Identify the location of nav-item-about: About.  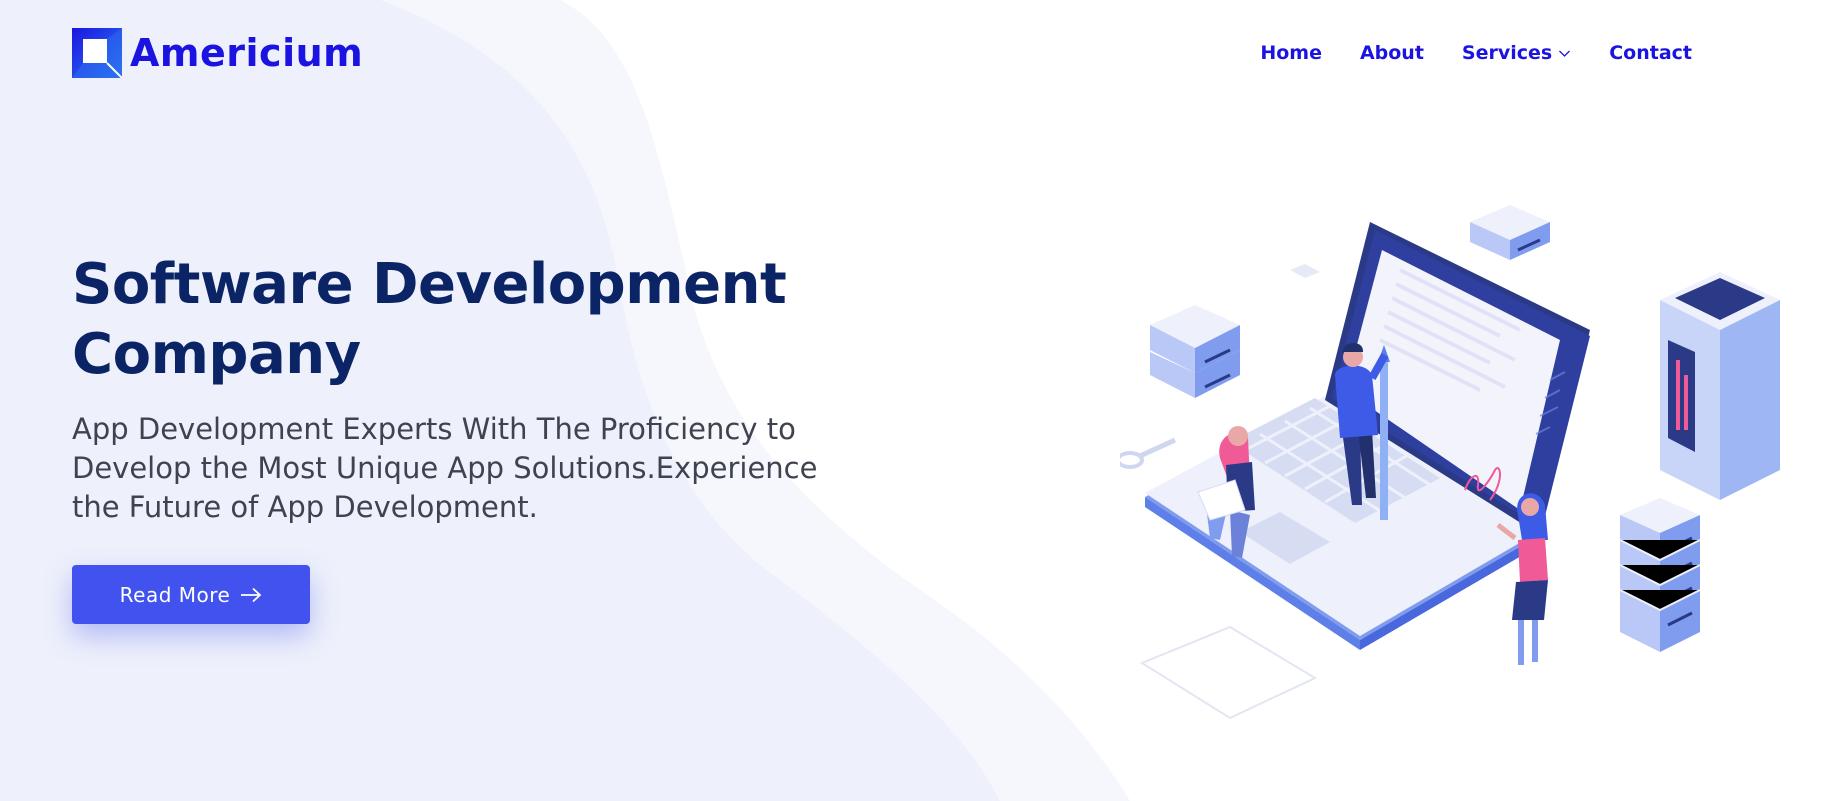
(1392, 53).